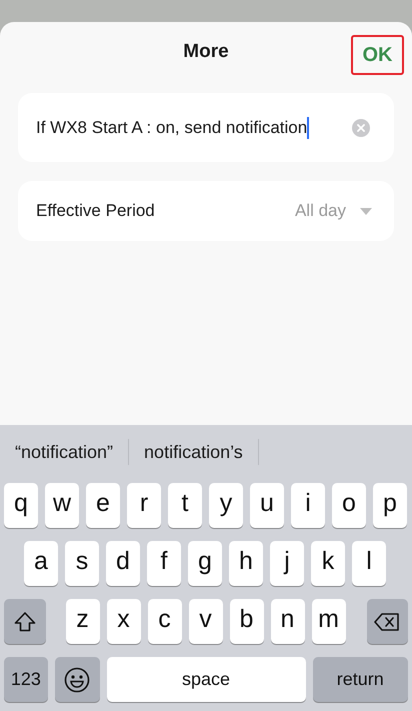 The height and width of the screenshot is (711, 412). I want to click on smiley-icon, so click(77, 679).